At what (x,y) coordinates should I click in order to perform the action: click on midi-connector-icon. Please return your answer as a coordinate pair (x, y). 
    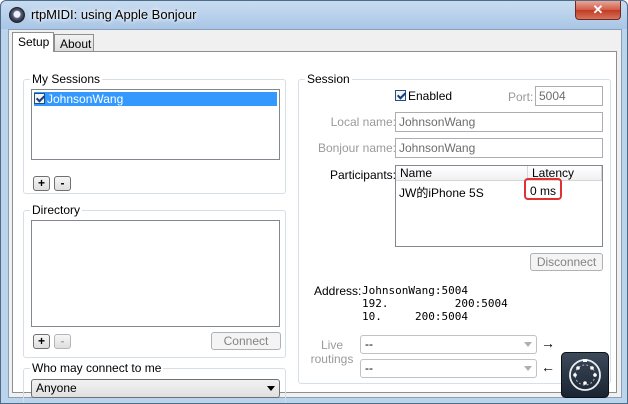
    Looking at the image, I should click on (585, 375).